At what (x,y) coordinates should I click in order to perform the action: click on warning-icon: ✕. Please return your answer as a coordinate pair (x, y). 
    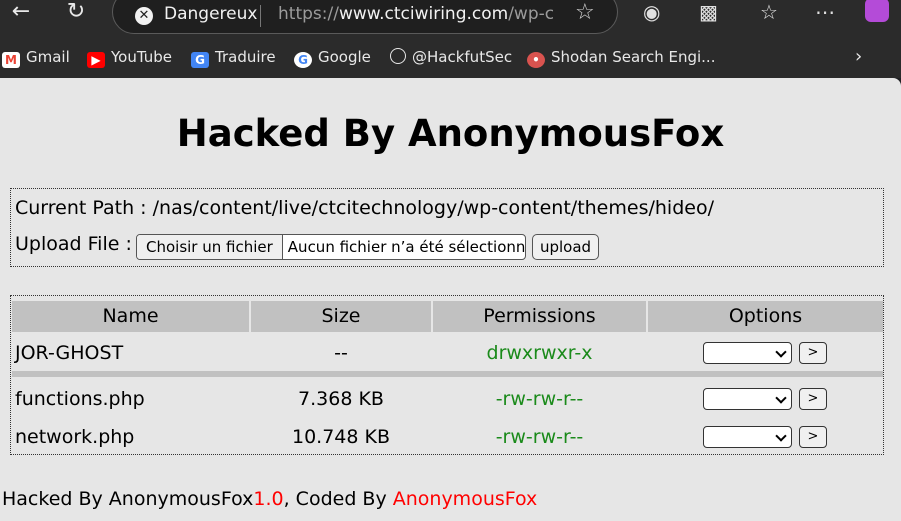
    Looking at the image, I should click on (144, 16).